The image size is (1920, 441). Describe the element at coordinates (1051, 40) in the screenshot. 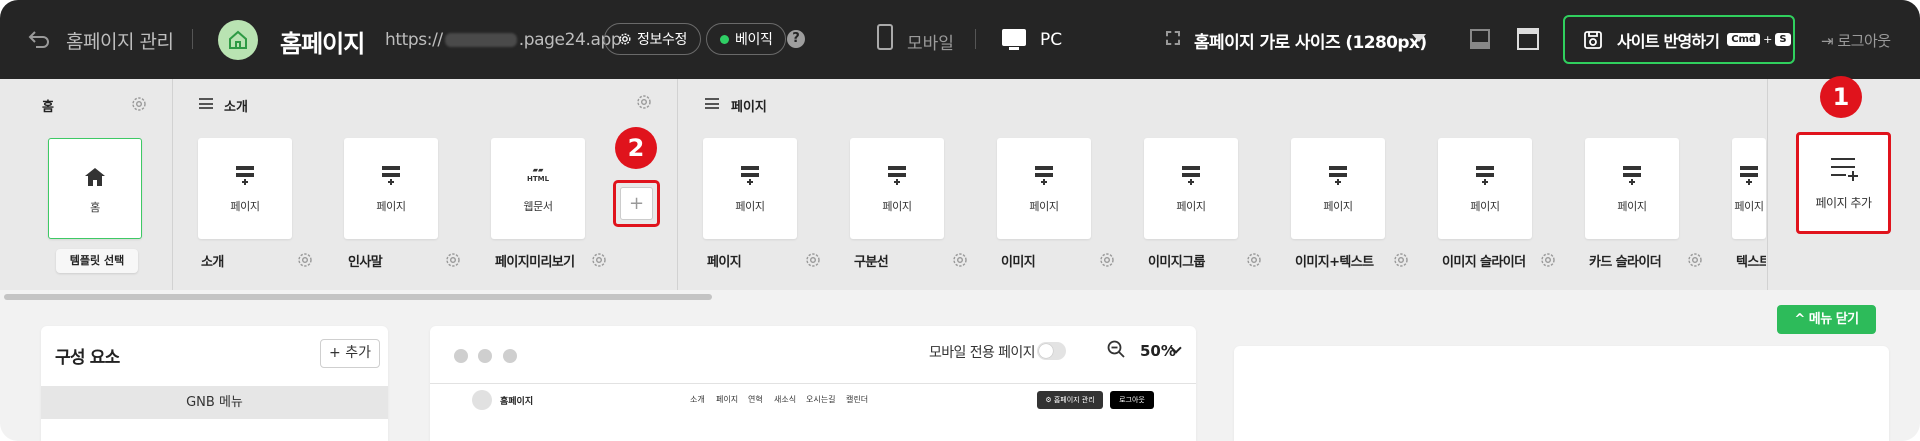

I see `pc-view-toggle: PC` at that location.